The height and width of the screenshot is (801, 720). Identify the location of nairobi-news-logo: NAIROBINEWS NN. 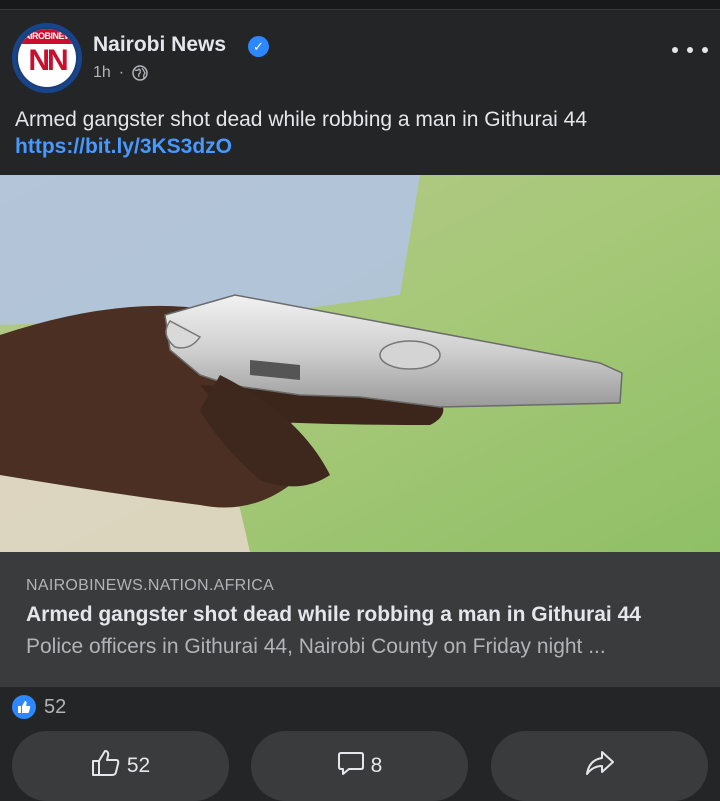
(47, 58).